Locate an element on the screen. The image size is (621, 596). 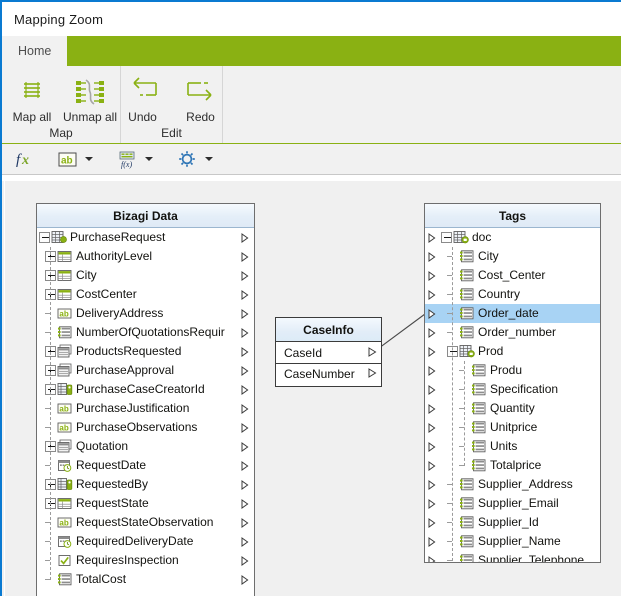
element-icon is located at coordinates (479, 427).